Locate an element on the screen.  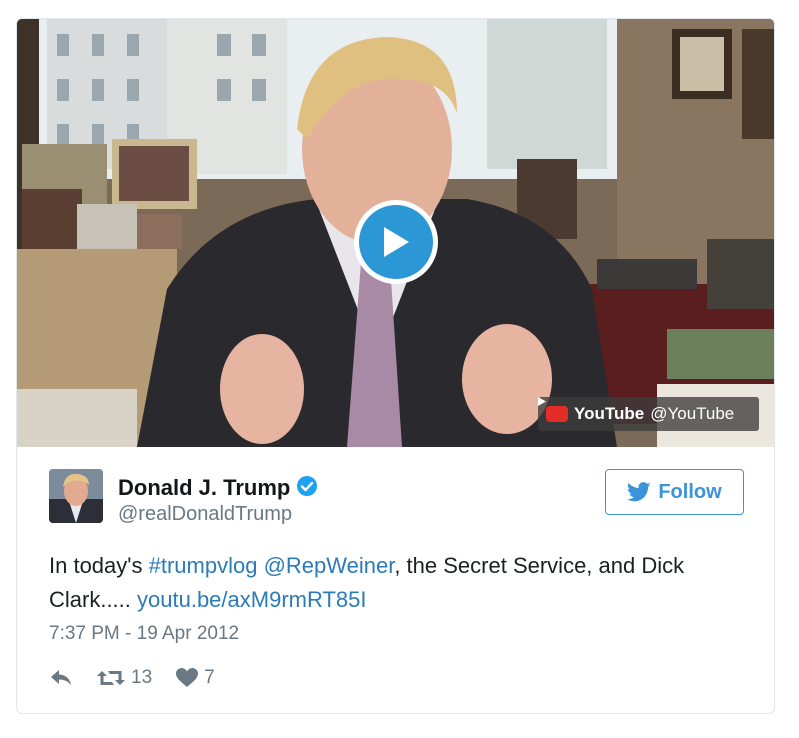
retweet-icon is located at coordinates (111, 678).